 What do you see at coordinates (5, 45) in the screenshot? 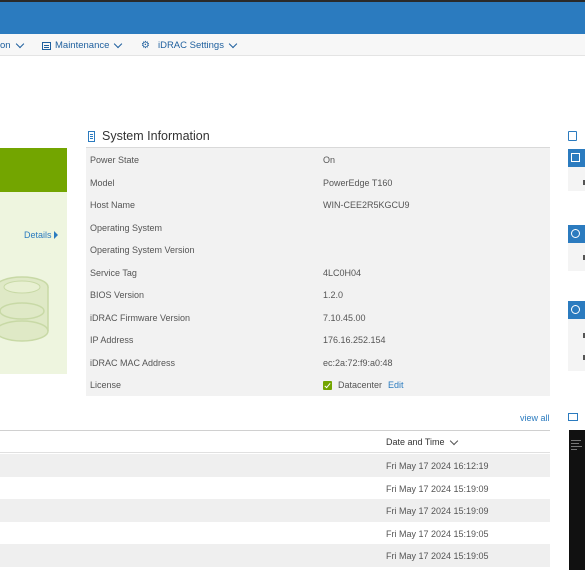
I see `menu-item-label: on` at bounding box center [5, 45].